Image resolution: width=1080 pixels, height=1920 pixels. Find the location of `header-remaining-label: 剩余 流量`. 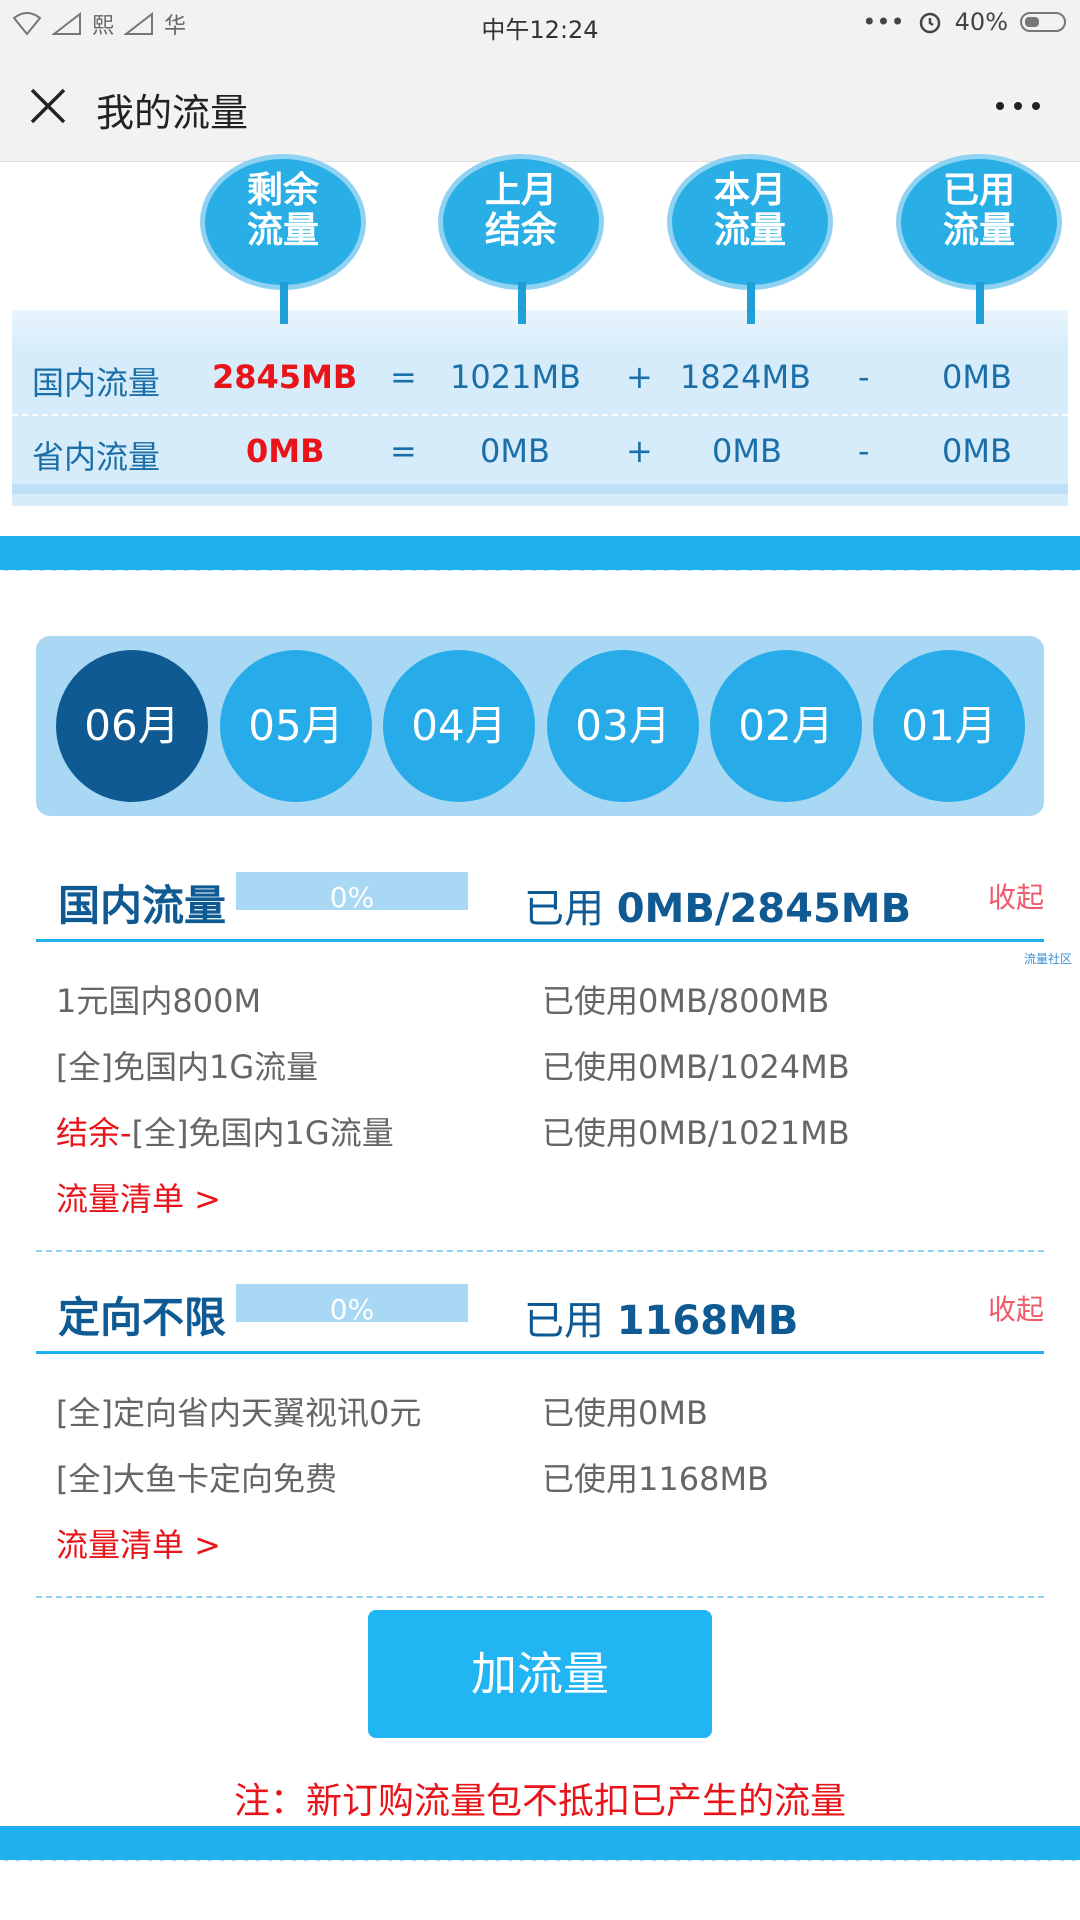

header-remaining-label: 剩余 流量 is located at coordinates (282, 210).